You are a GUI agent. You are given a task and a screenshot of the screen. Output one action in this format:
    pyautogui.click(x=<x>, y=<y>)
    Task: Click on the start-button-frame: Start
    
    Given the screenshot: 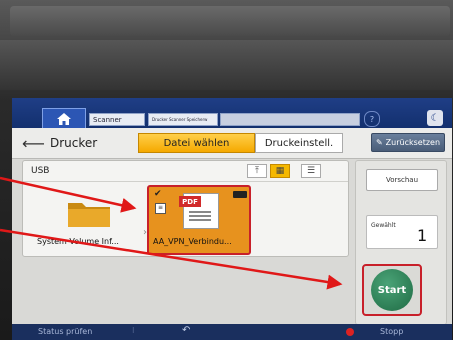 What is the action you would take?
    pyautogui.click(x=392, y=290)
    